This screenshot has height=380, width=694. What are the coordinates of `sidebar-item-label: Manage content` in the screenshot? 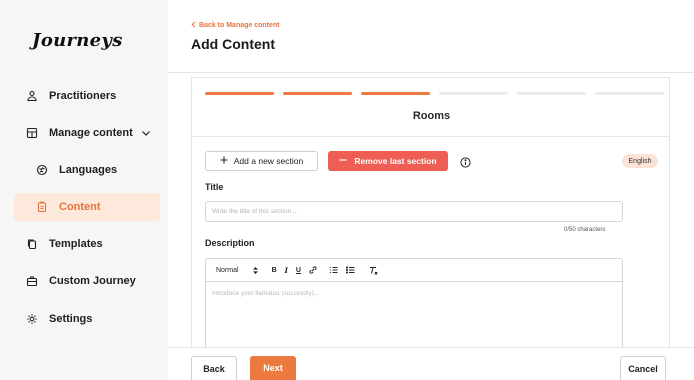 It's located at (91, 133).